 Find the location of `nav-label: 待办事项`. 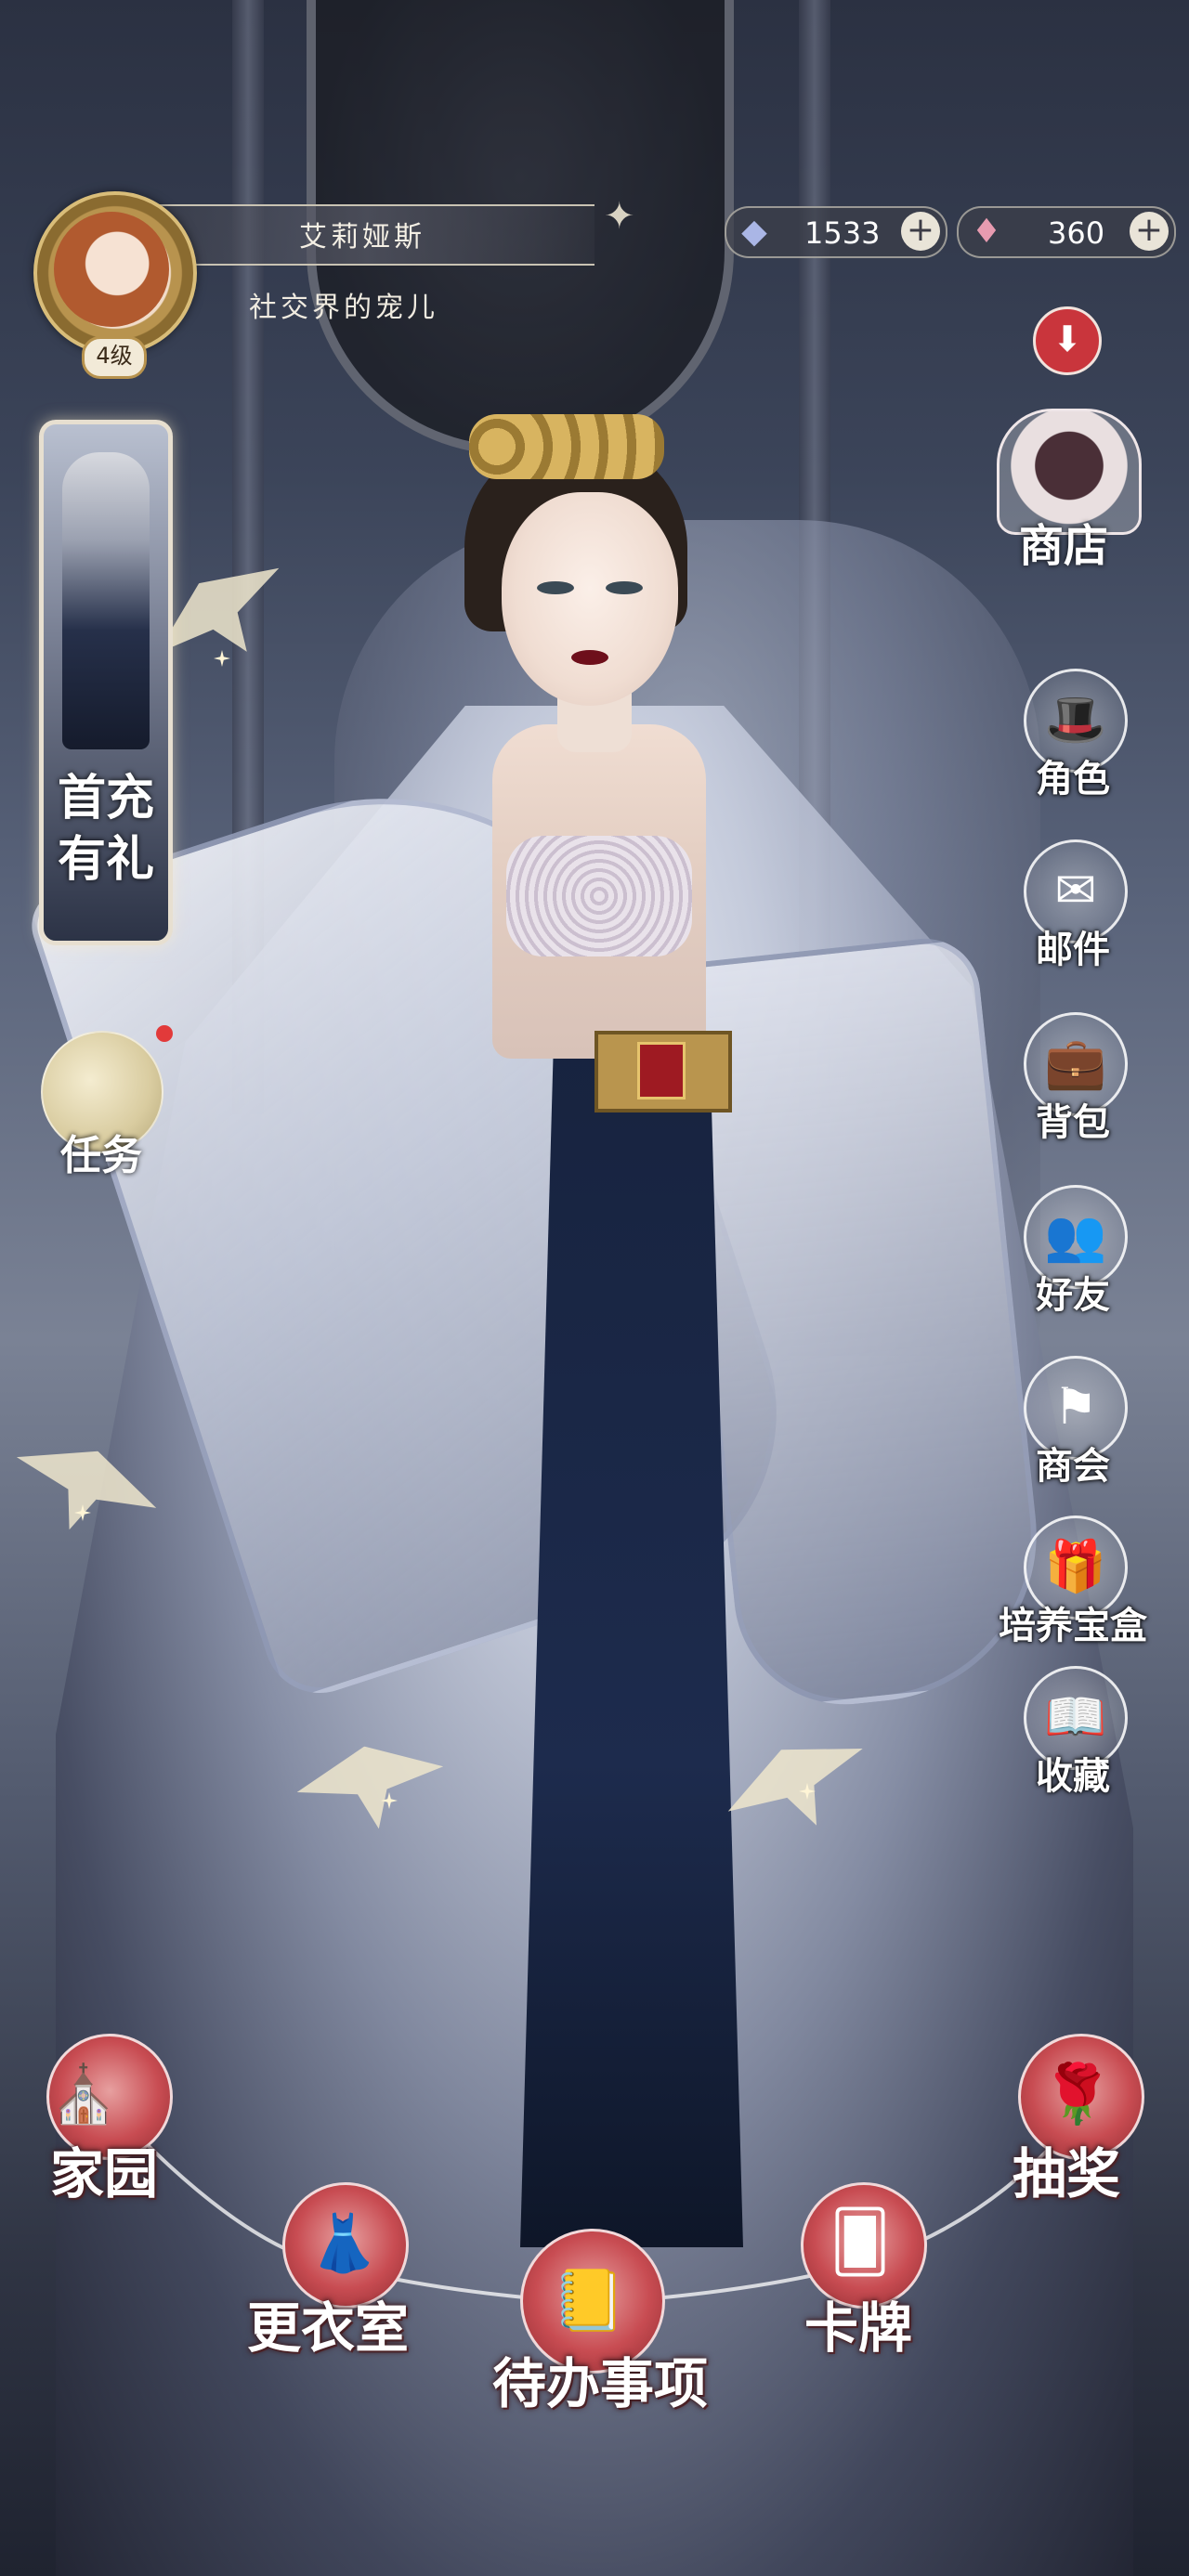

nav-label: 待办事项 is located at coordinates (600, 2383).